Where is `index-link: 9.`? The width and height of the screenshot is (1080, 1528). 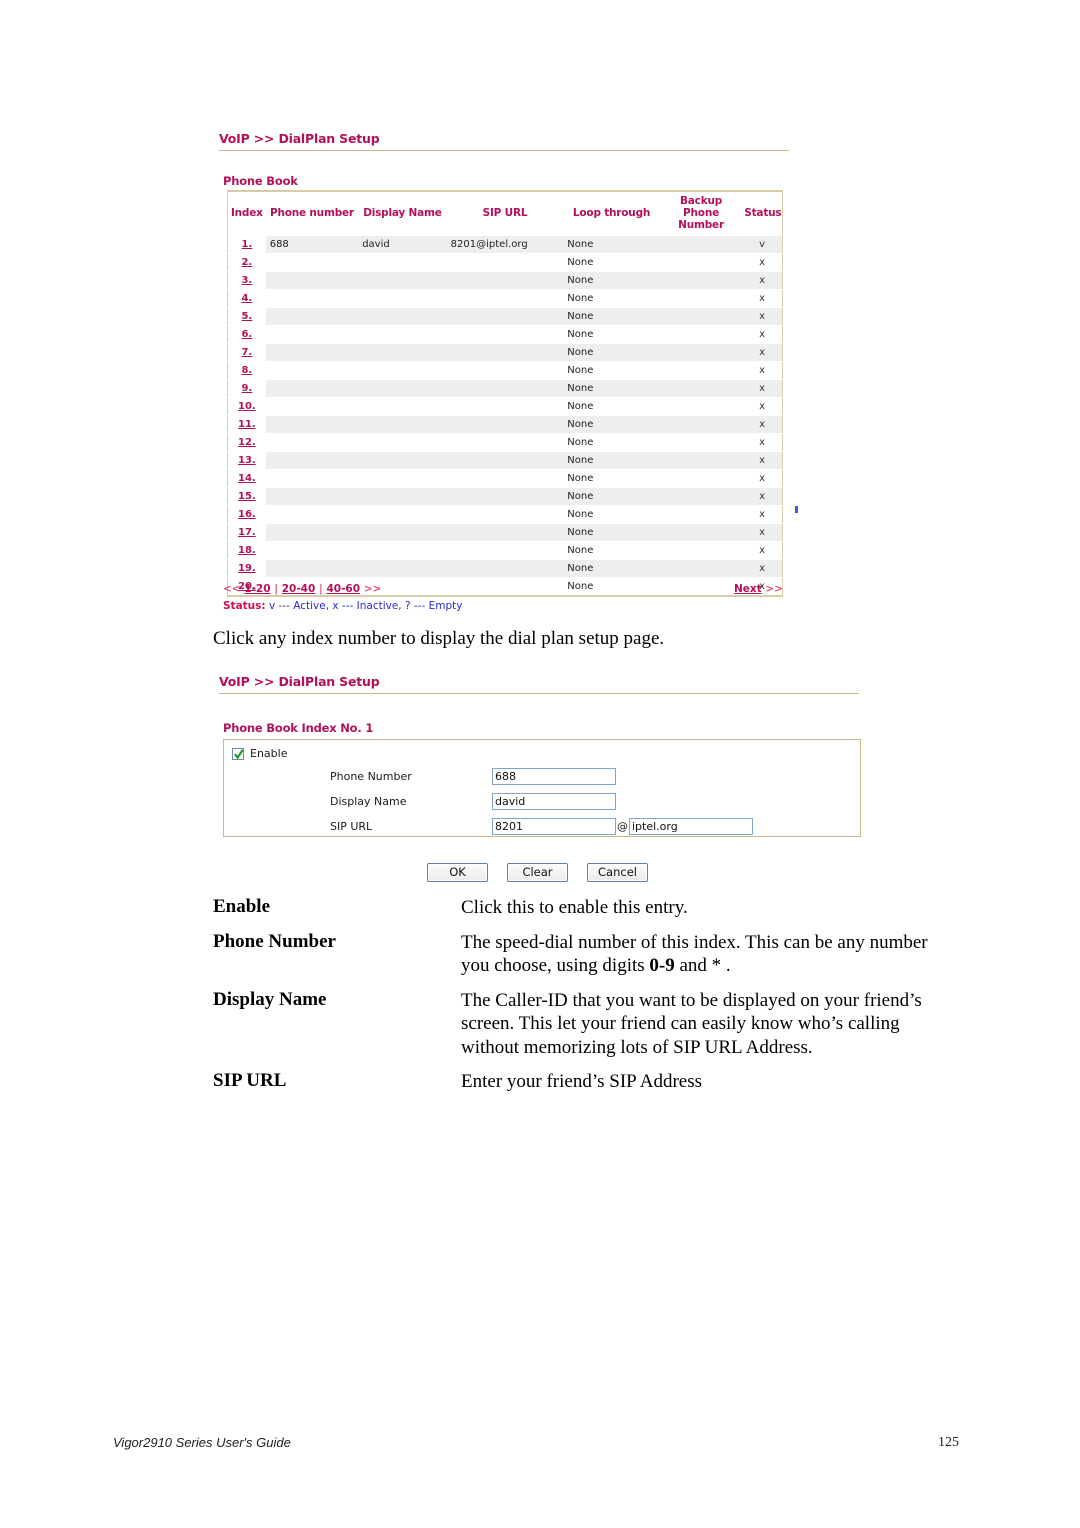
index-link: 9. is located at coordinates (246, 388).